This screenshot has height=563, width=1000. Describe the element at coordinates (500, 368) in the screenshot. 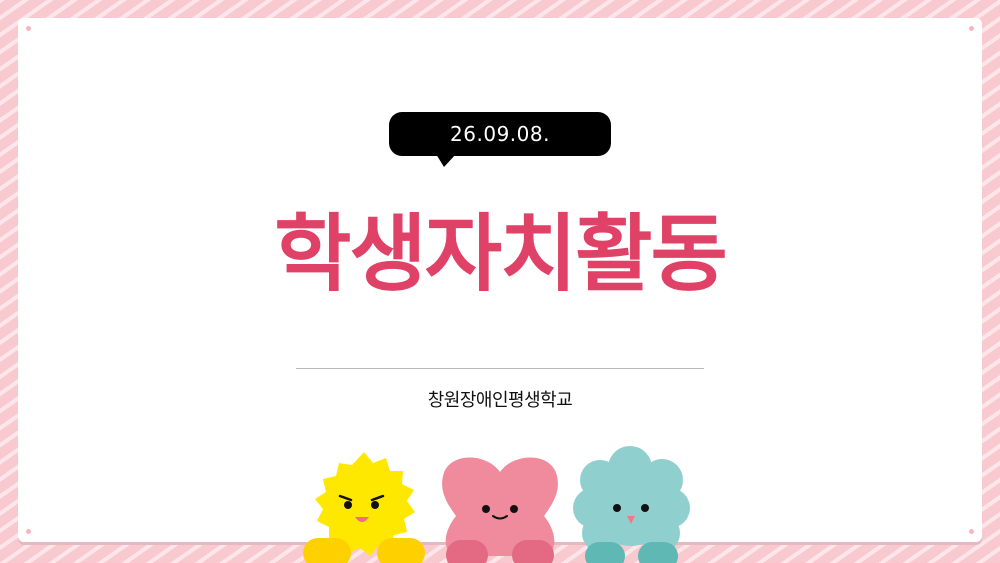

I see `title-divider` at that location.